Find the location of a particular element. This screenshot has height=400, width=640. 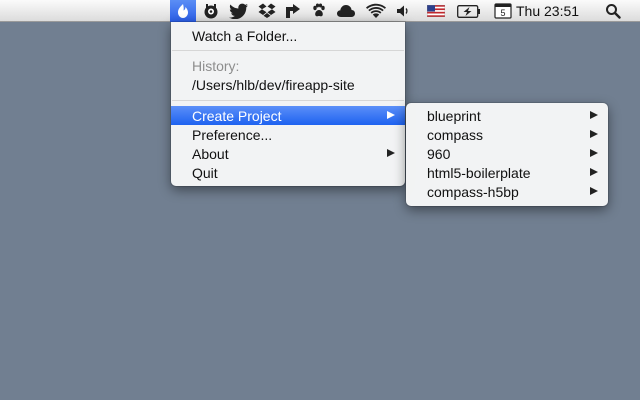

calendar-day: 5 is located at coordinates (502, 13).